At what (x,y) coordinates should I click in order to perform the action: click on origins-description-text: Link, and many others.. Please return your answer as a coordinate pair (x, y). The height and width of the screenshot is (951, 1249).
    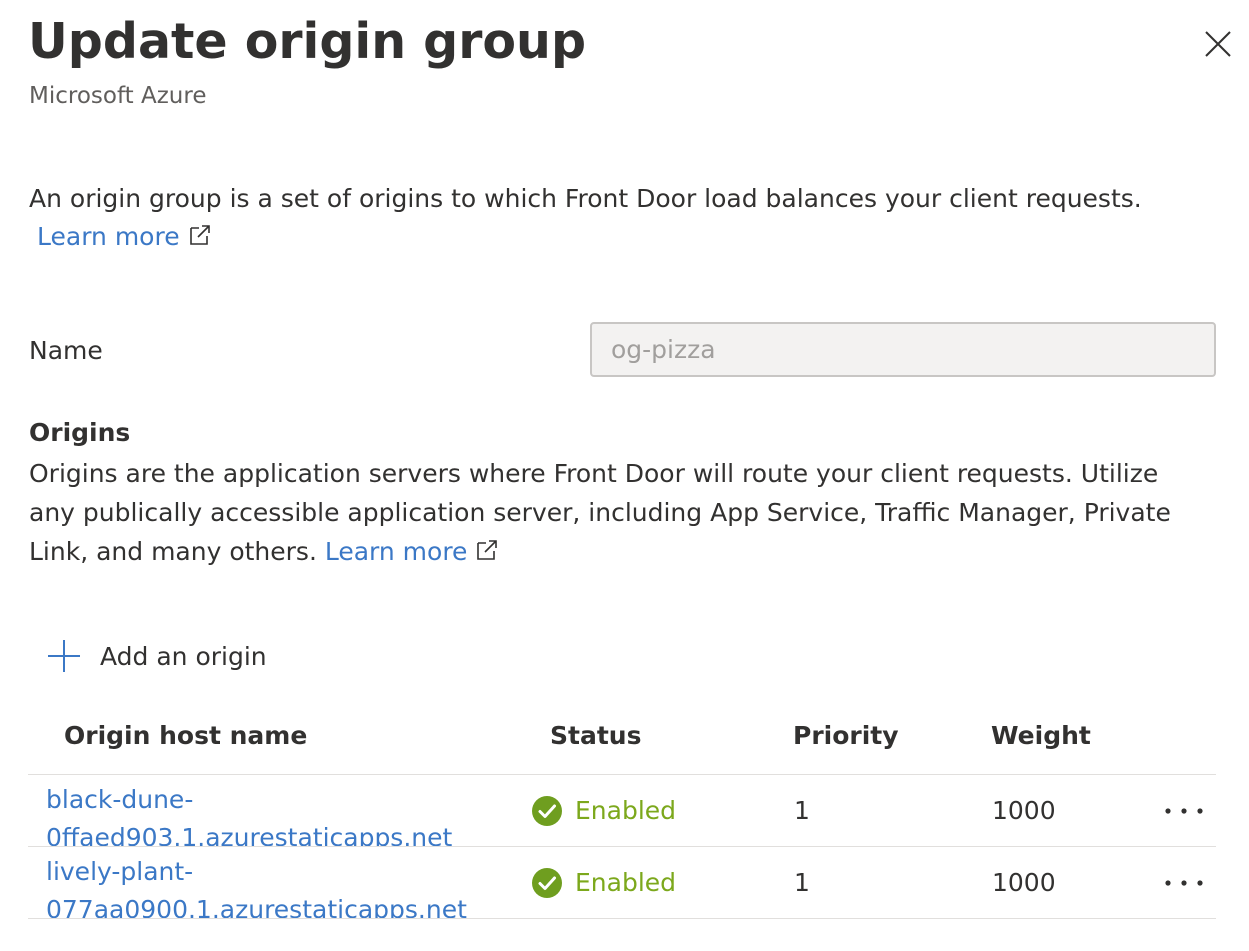
    Looking at the image, I should click on (173, 551).